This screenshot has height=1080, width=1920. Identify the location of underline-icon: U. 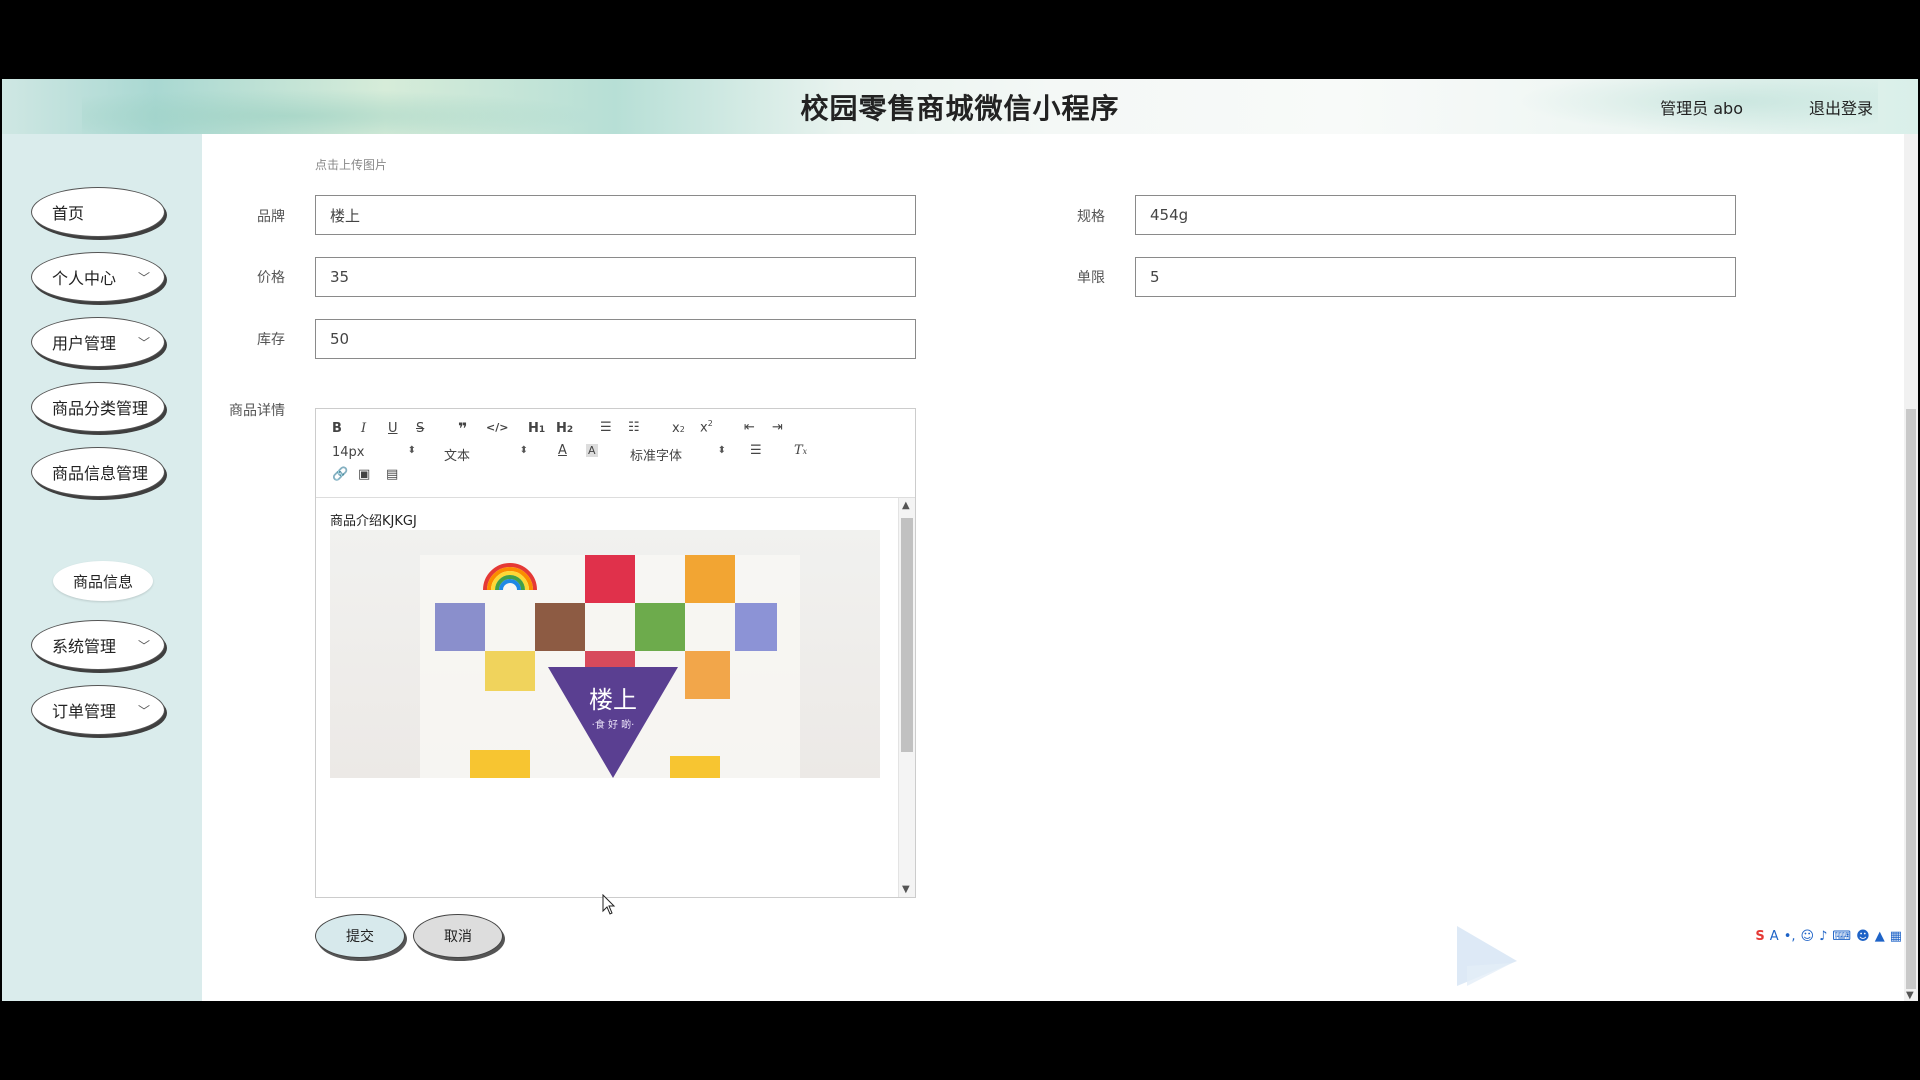
(393, 428).